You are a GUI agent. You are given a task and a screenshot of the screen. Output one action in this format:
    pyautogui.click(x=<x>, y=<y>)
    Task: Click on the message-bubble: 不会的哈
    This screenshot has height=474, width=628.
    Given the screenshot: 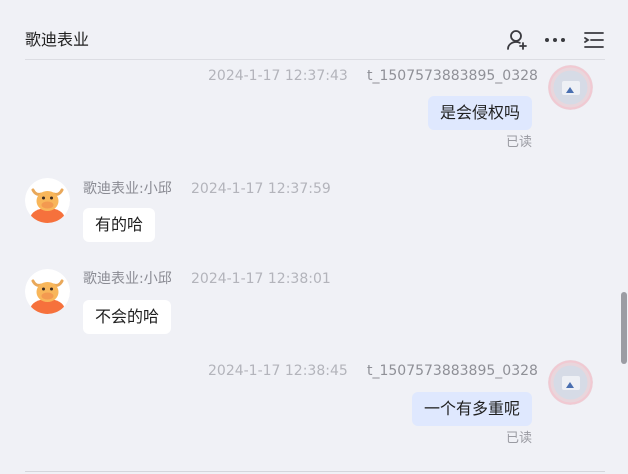 What is the action you would take?
    pyautogui.click(x=127, y=317)
    